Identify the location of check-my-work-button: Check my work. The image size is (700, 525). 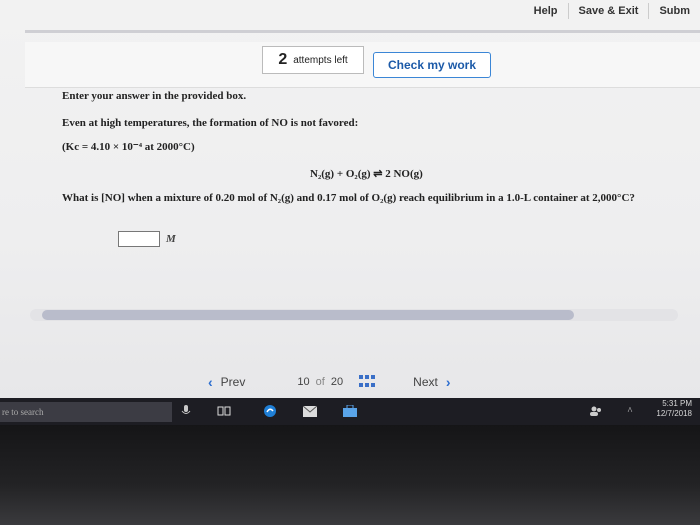
(432, 65).